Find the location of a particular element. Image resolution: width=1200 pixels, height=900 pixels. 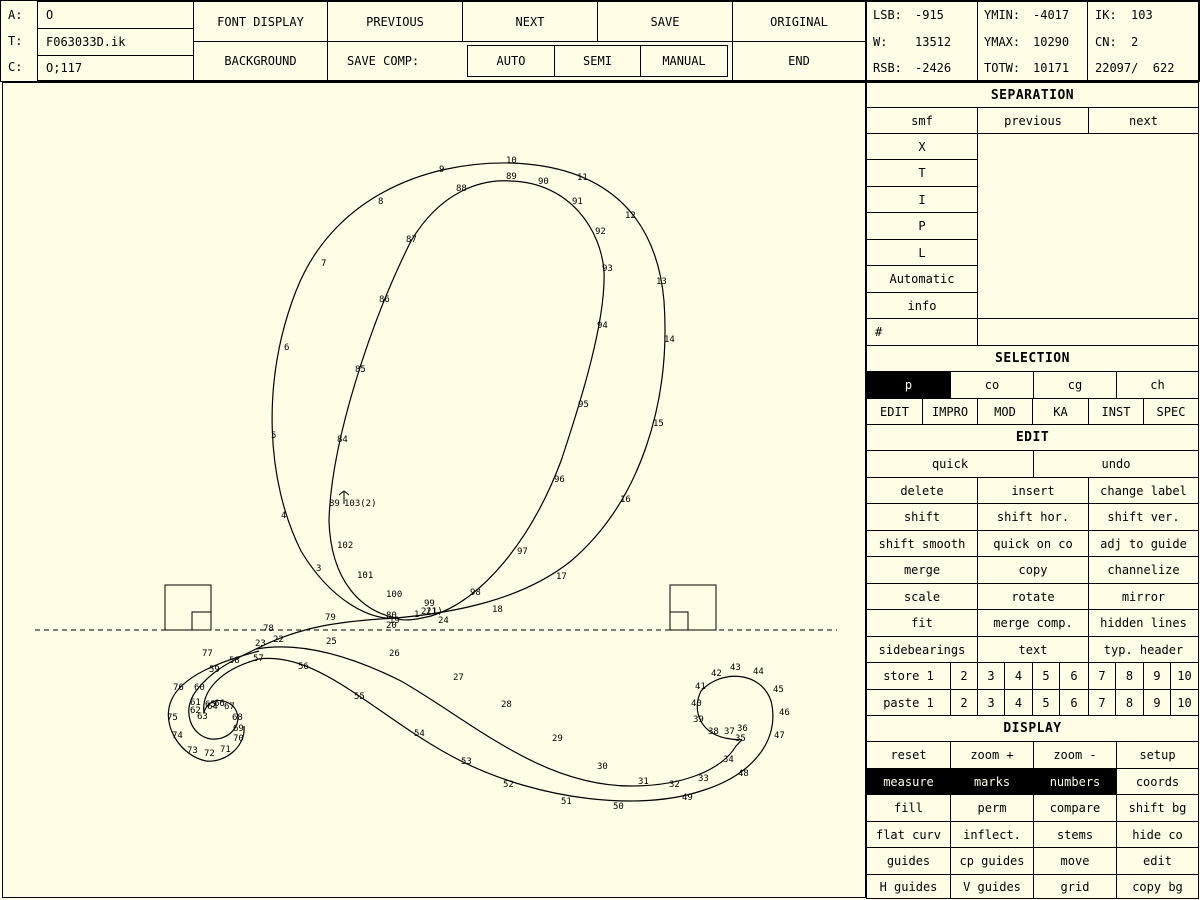

paste-10-button: 10 is located at coordinates (1184, 702).